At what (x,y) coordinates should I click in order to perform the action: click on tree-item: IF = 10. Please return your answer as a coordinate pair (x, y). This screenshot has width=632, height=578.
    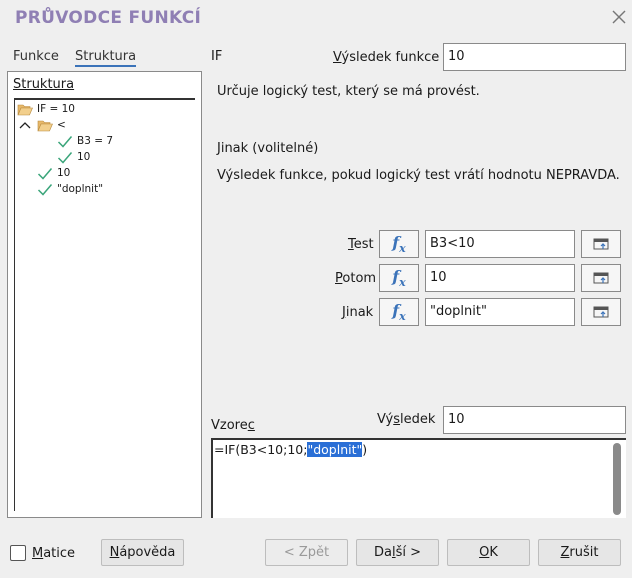
    Looking at the image, I should click on (46, 109).